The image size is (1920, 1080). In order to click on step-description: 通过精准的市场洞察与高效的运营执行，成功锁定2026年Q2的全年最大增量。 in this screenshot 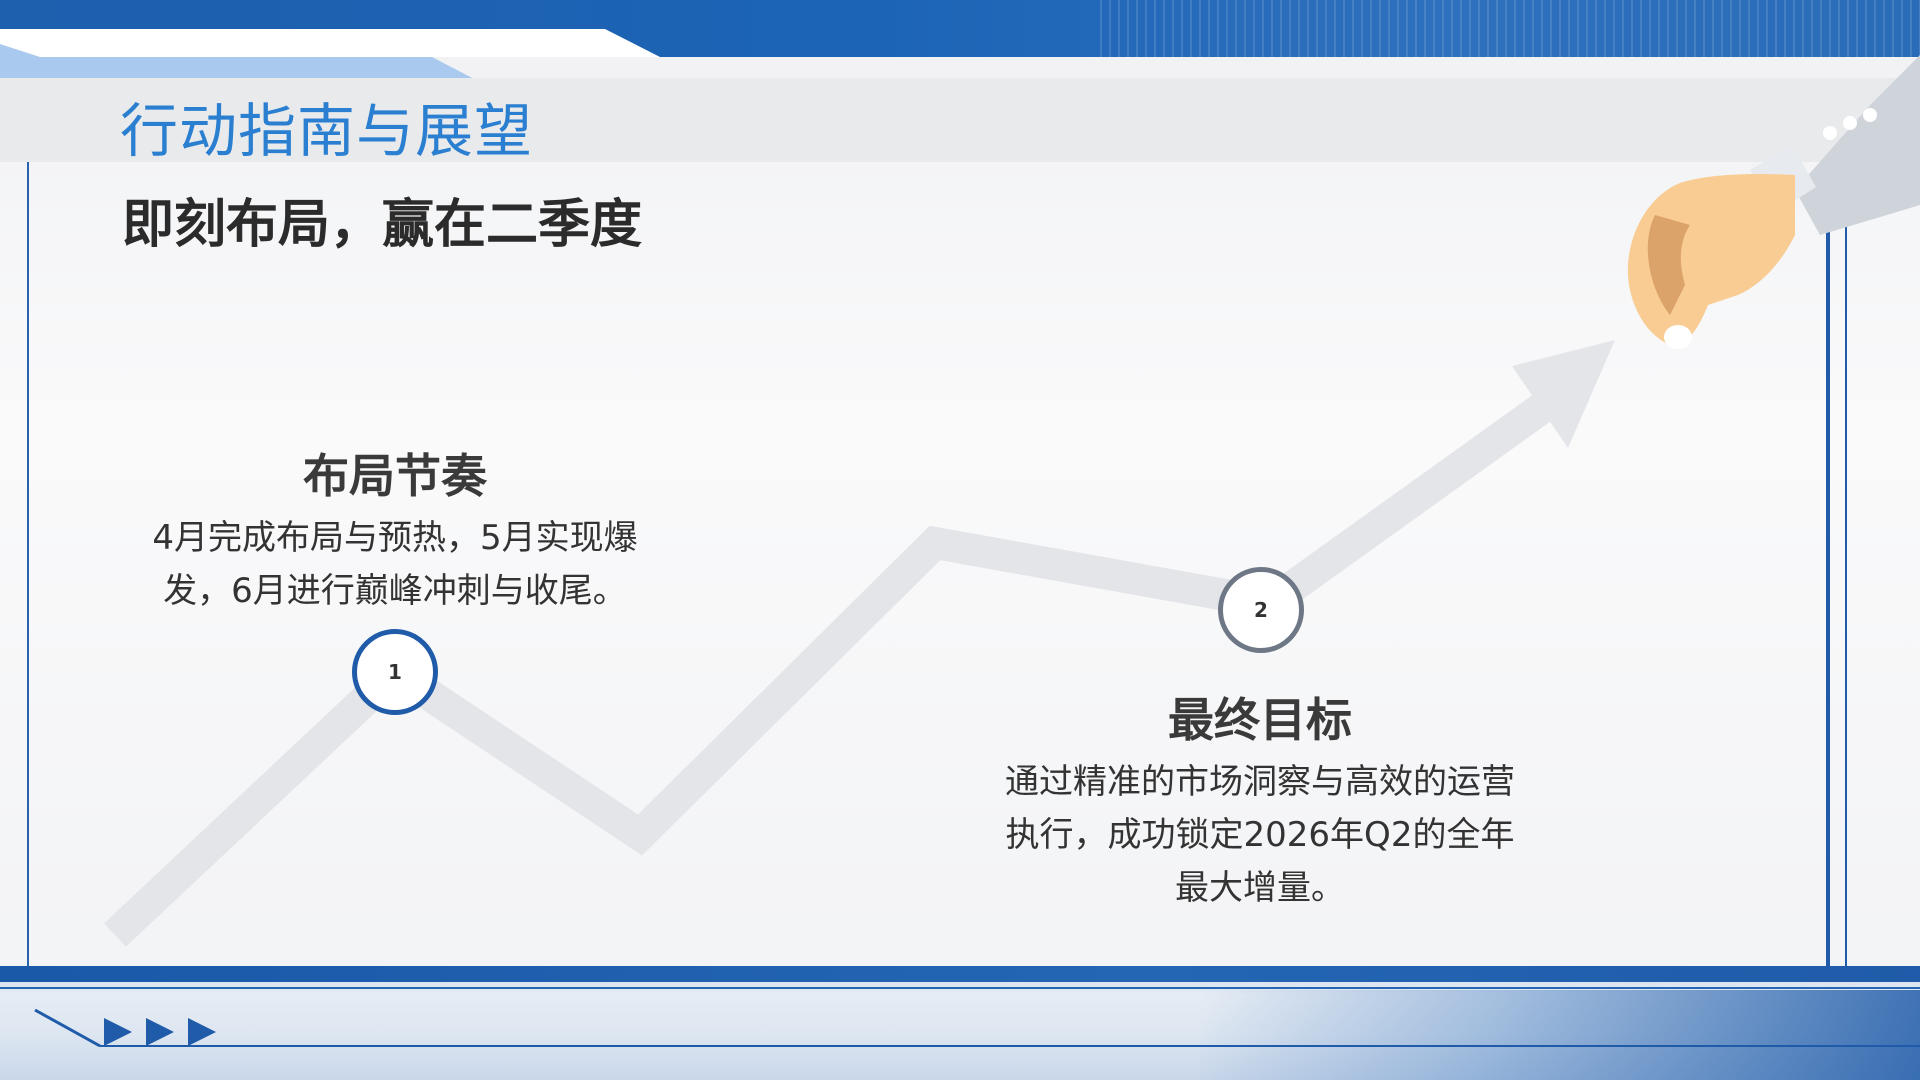, I will do `click(1260, 835)`.